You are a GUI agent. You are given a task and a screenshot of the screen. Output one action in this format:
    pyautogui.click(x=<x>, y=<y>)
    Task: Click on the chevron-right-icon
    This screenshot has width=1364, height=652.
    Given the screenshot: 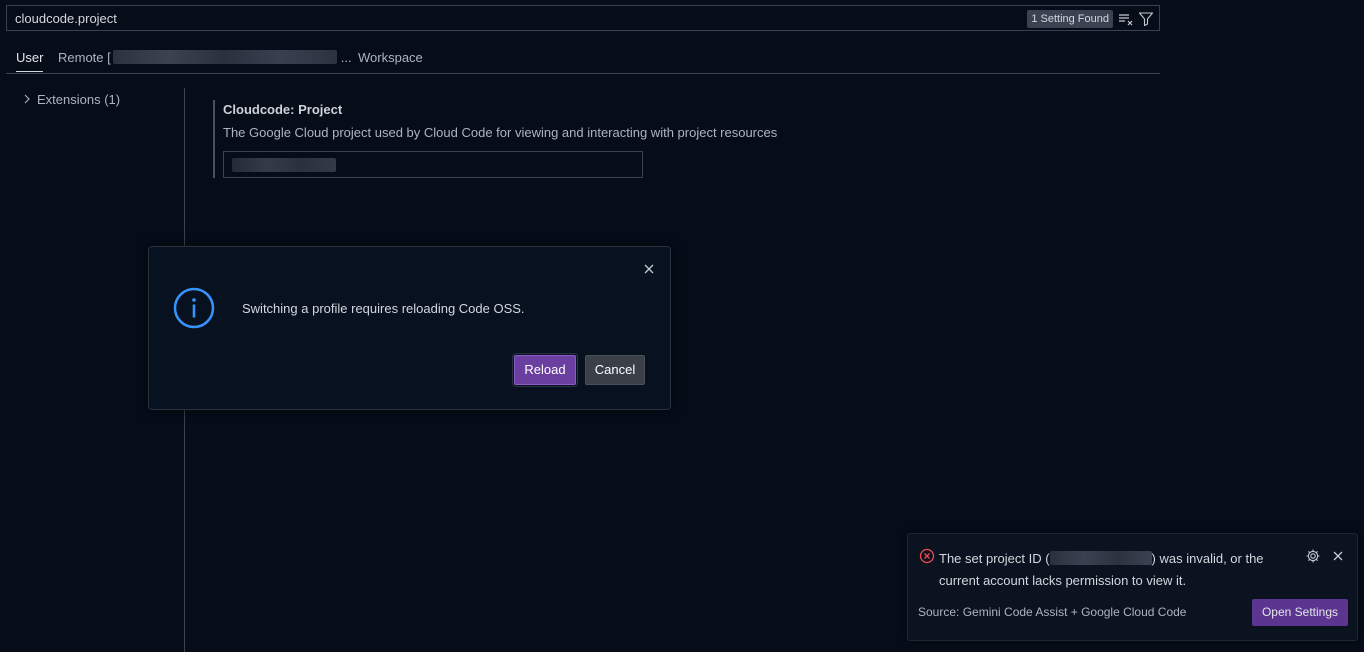 What is the action you would take?
    pyautogui.click(x=28, y=99)
    